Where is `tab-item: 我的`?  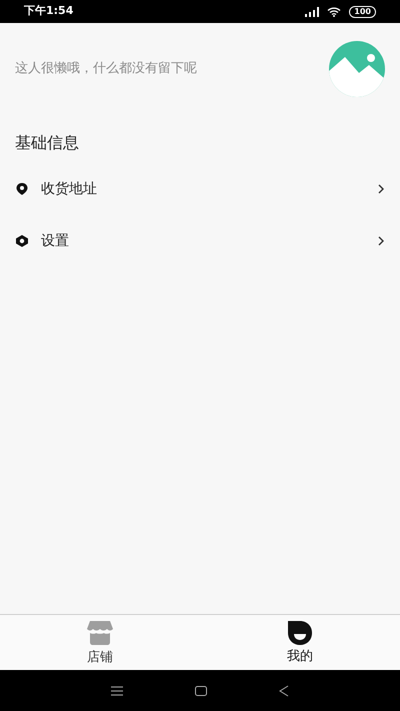 tab-item: 我的 is located at coordinates (300, 642).